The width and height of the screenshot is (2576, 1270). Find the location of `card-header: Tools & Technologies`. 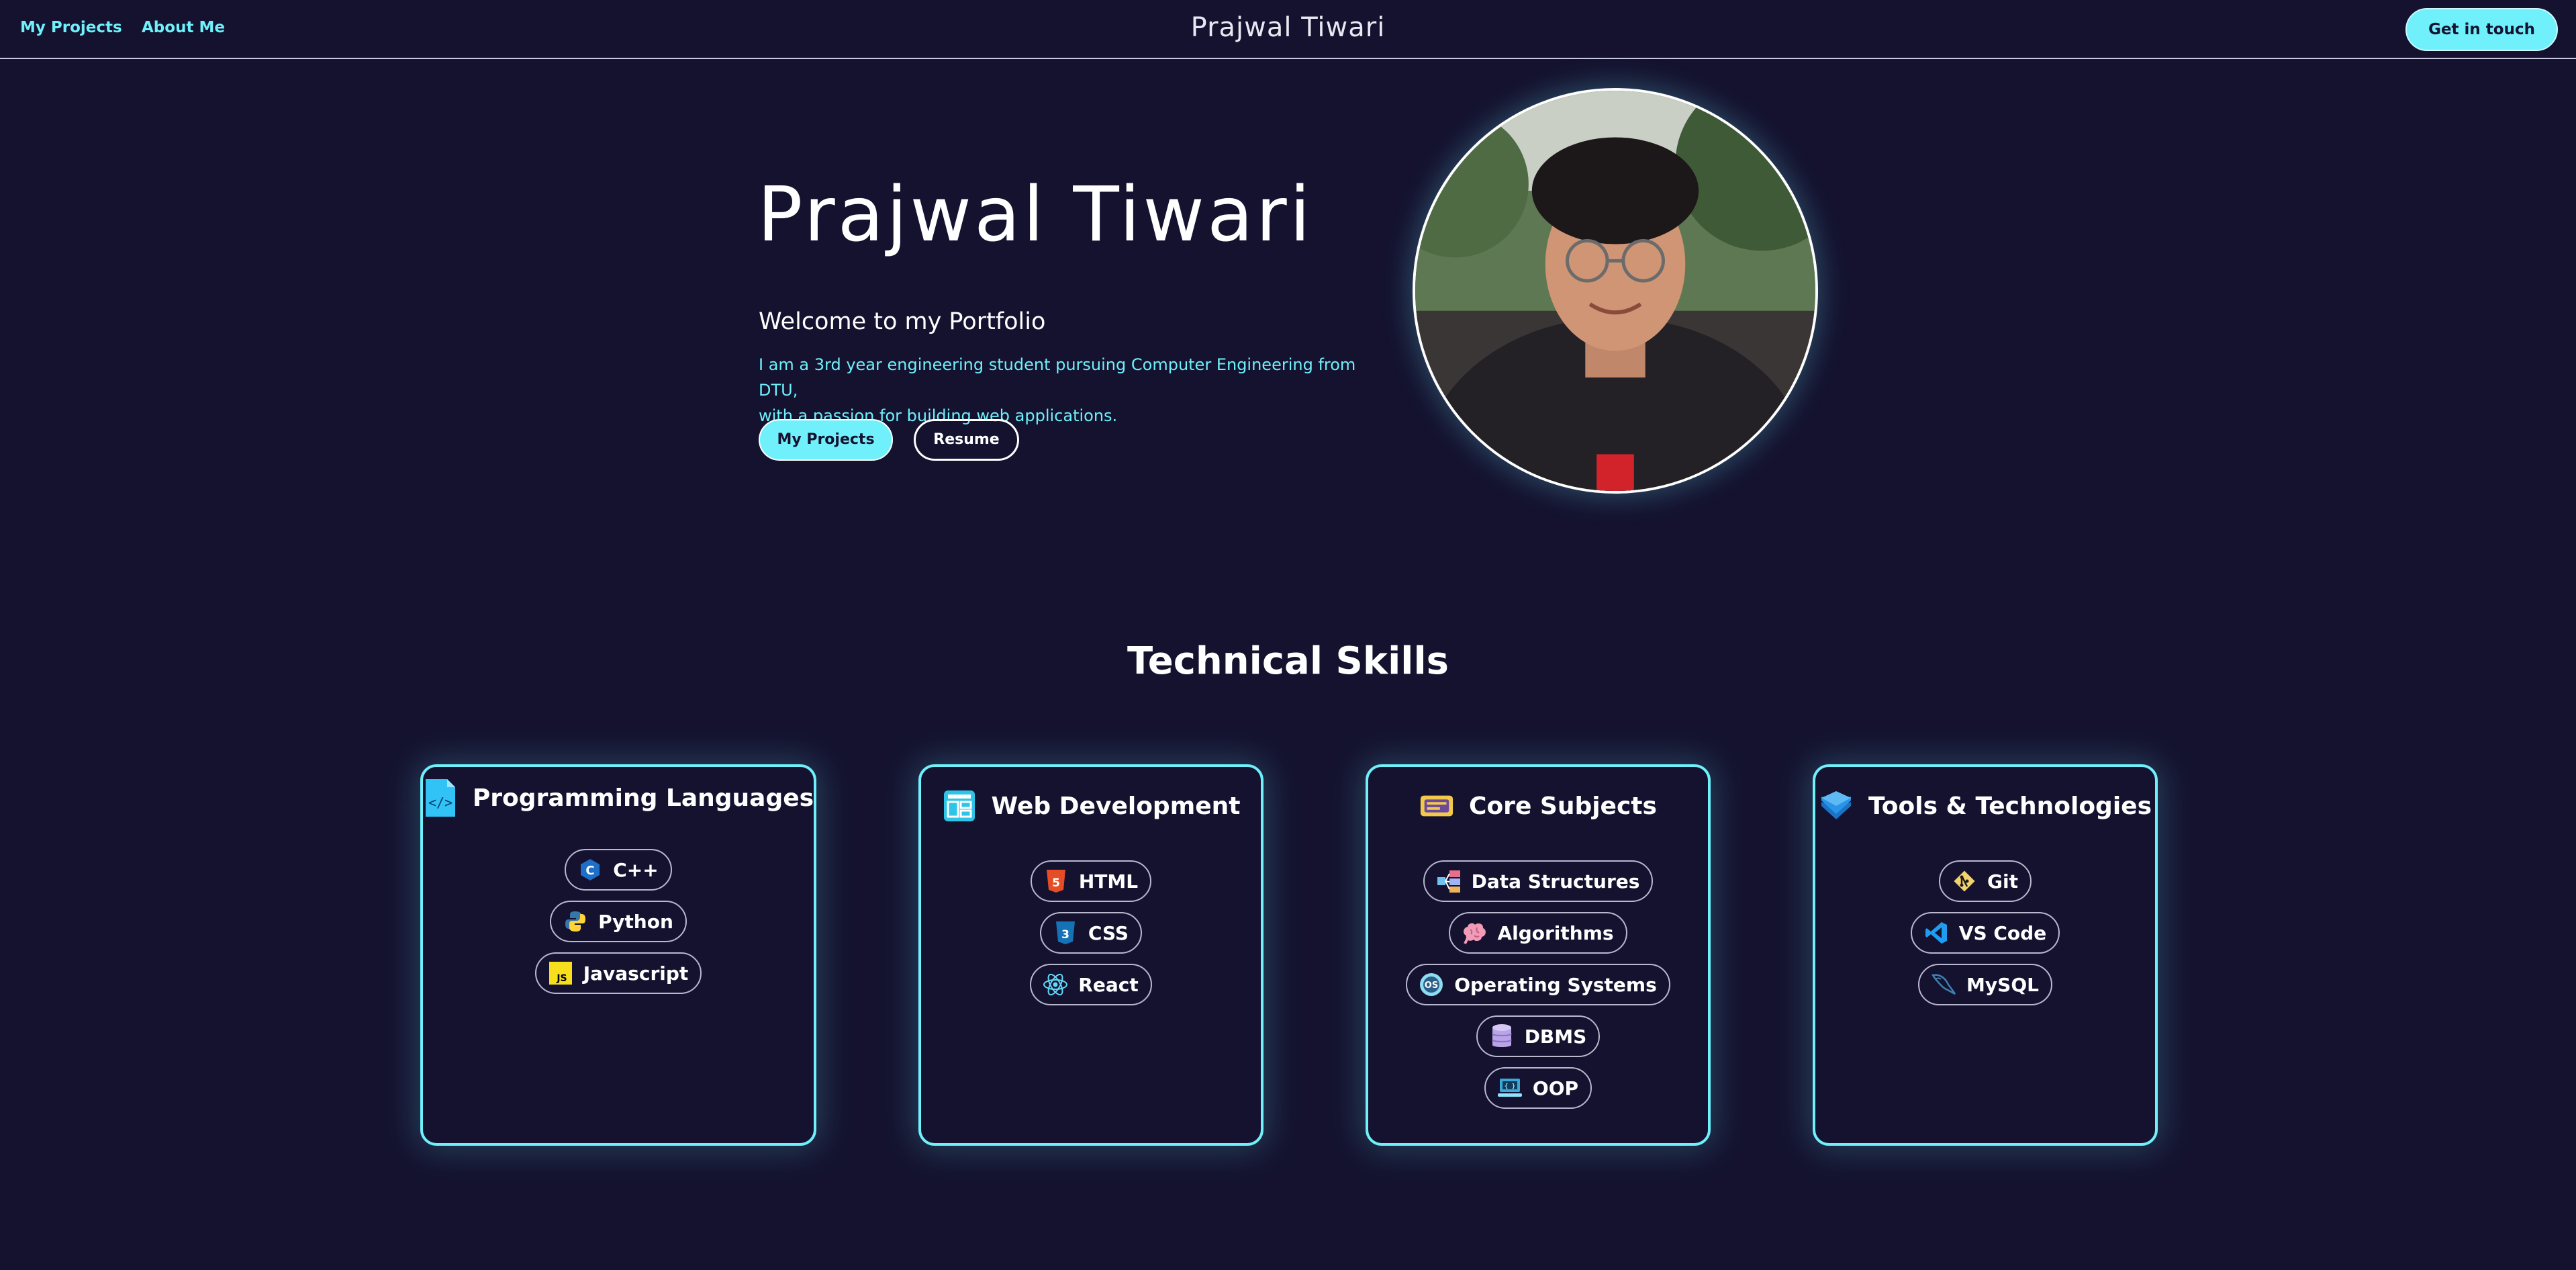

card-header: Tools & Technologies is located at coordinates (1985, 805).